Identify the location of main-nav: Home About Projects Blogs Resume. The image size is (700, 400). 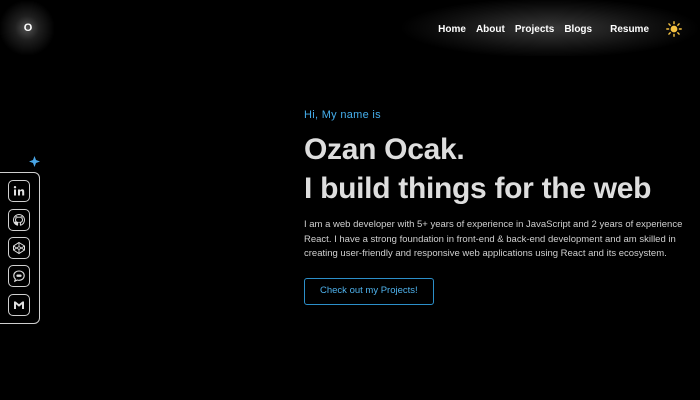
(557, 29).